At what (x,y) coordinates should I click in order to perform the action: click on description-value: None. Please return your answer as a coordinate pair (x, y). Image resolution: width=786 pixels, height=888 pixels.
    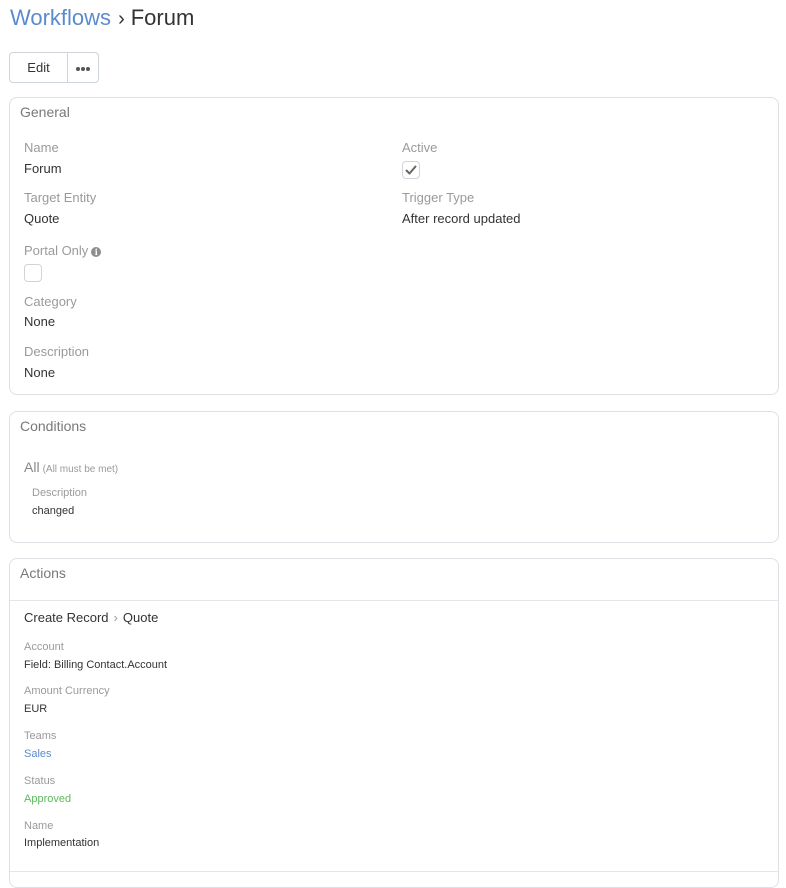
    Looking at the image, I should click on (40, 372).